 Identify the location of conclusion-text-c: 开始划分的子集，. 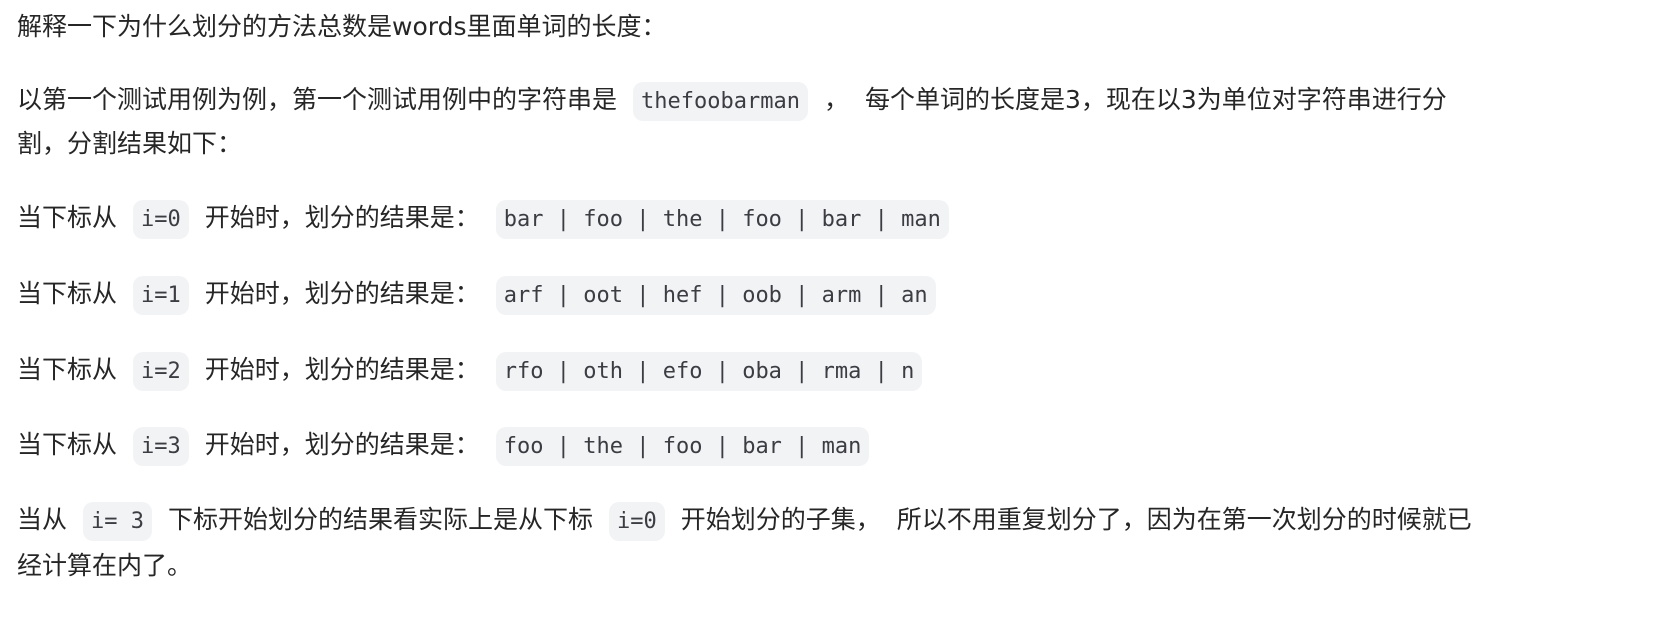
(780, 519).